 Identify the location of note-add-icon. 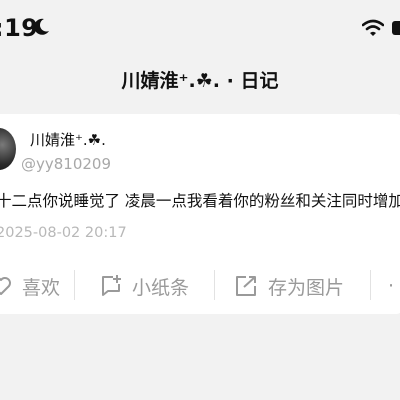
(111, 285).